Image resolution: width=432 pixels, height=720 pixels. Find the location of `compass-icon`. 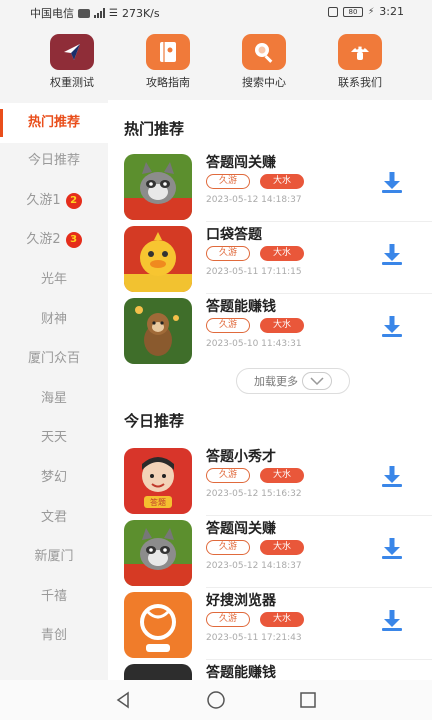

compass-icon is located at coordinates (72, 52).